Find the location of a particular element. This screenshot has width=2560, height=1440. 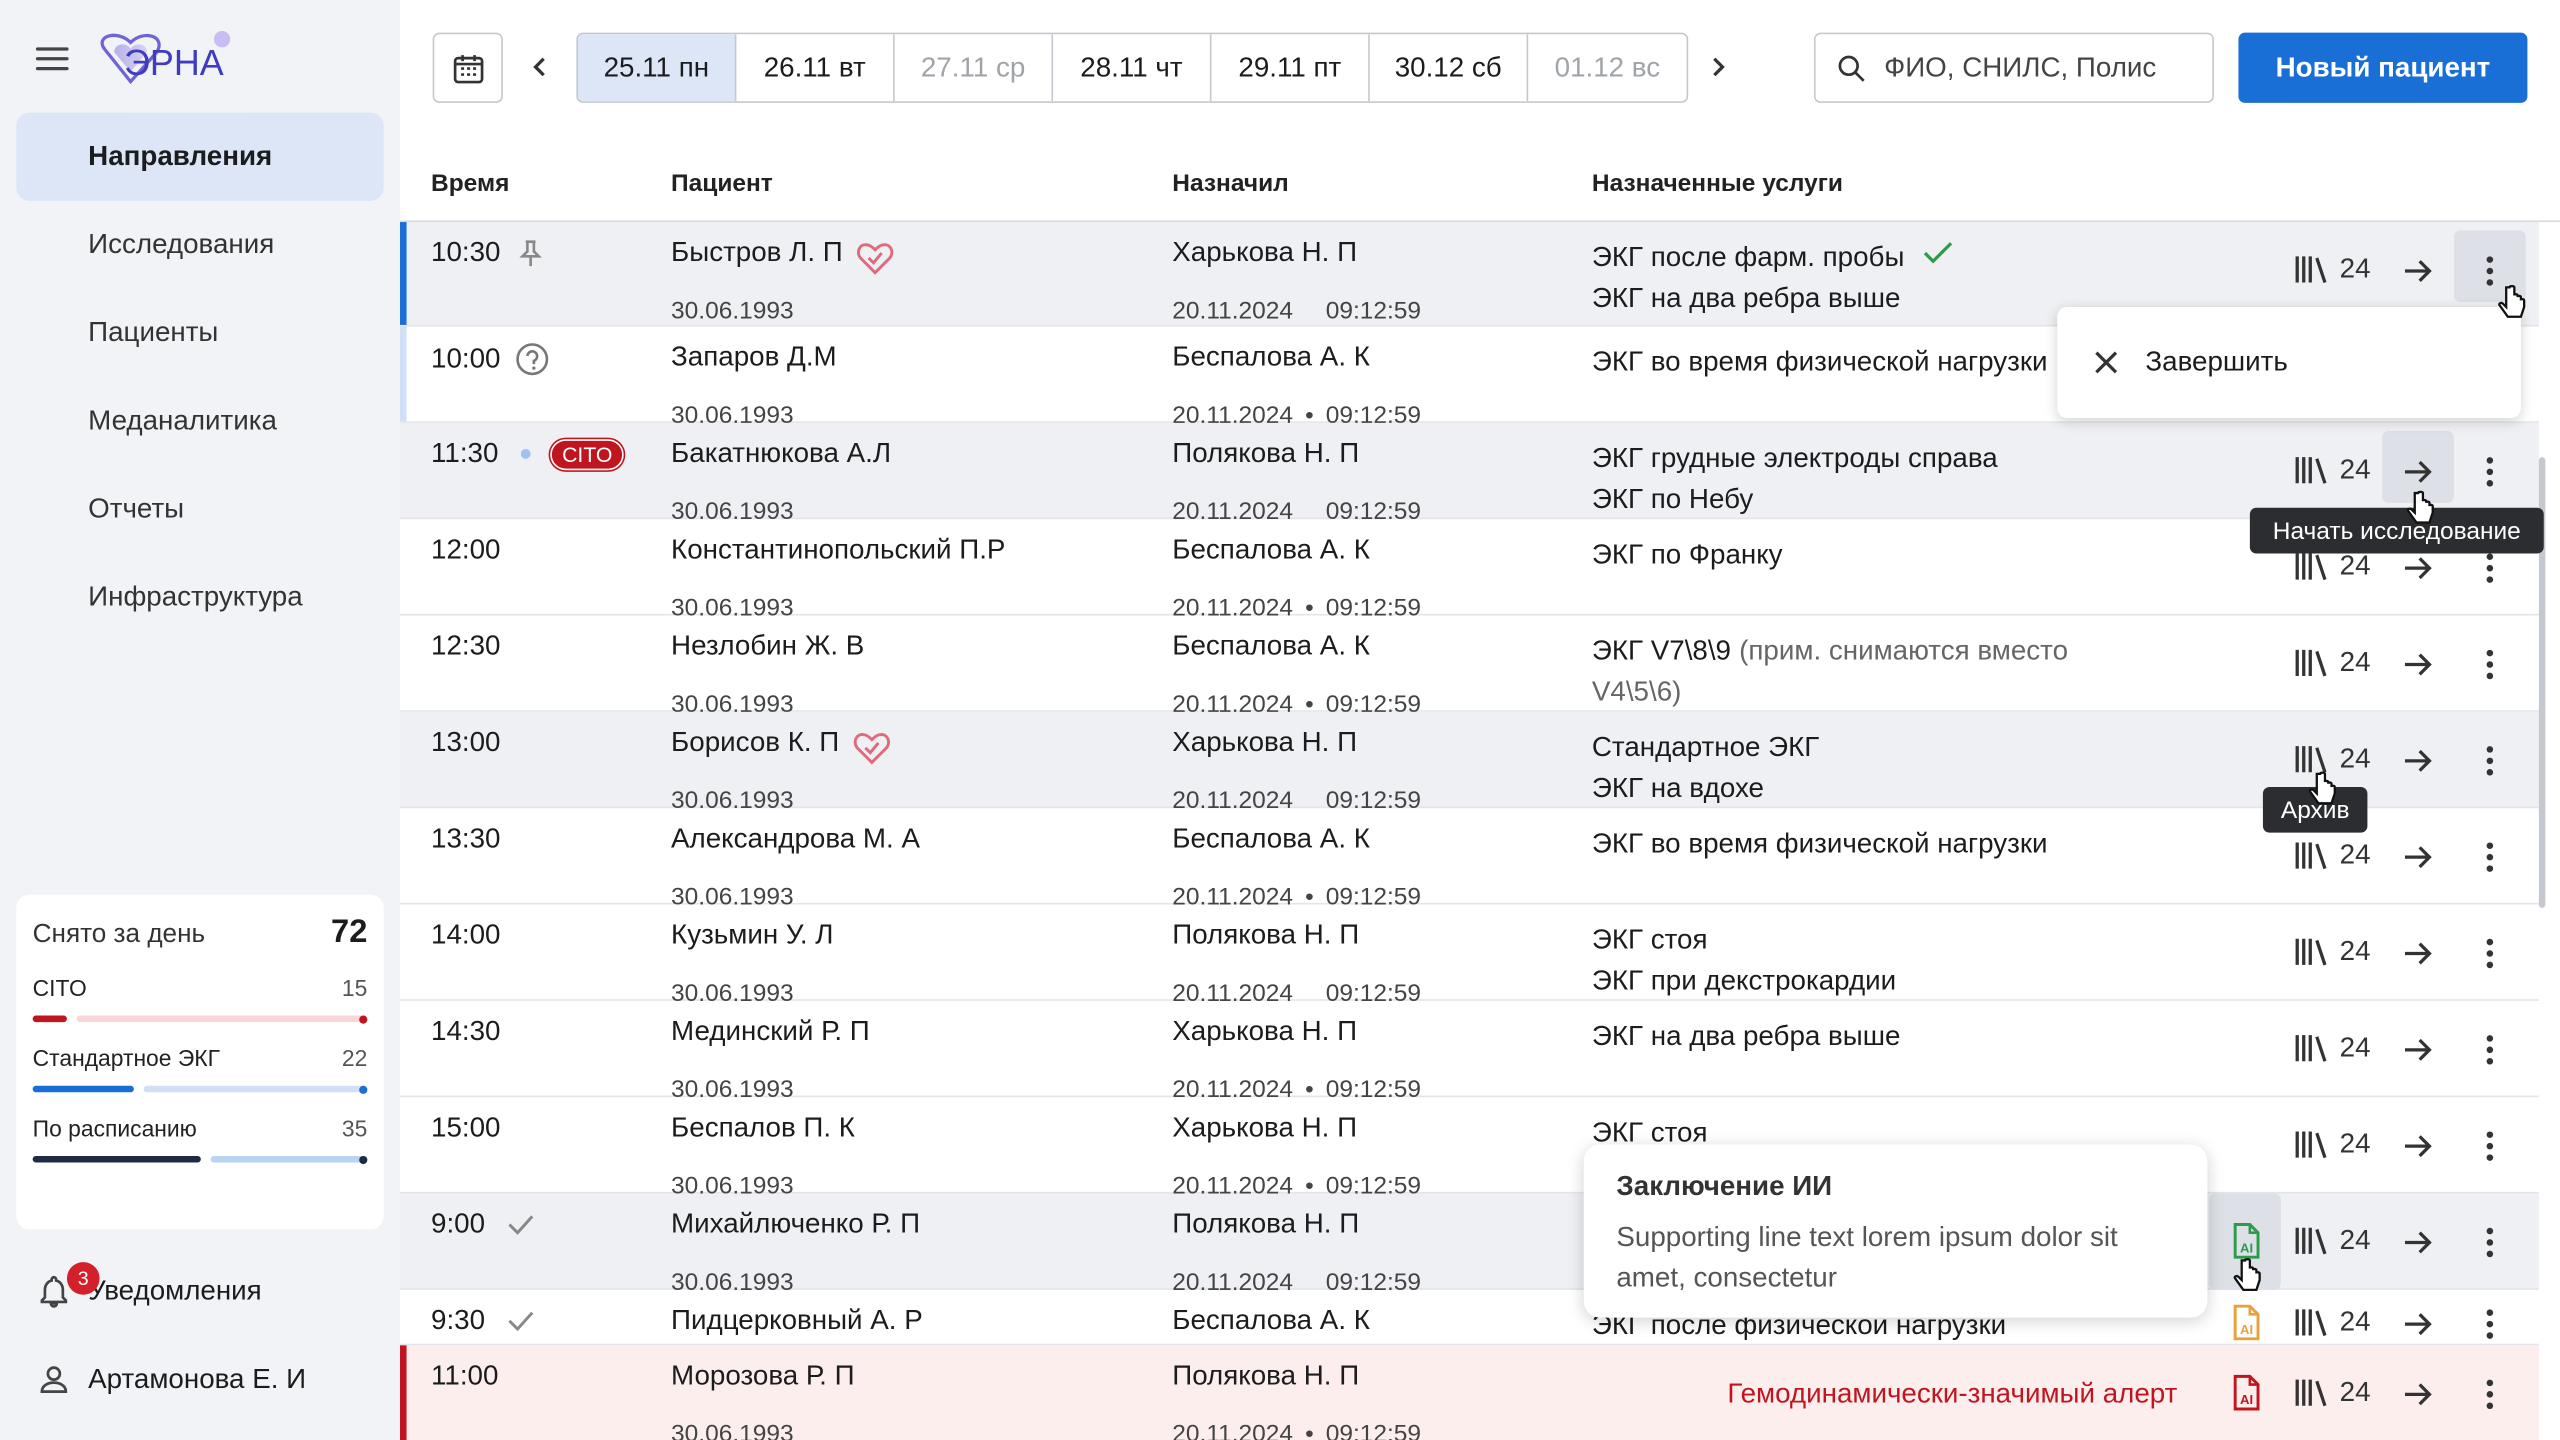

menu-icon is located at coordinates (52, 59).